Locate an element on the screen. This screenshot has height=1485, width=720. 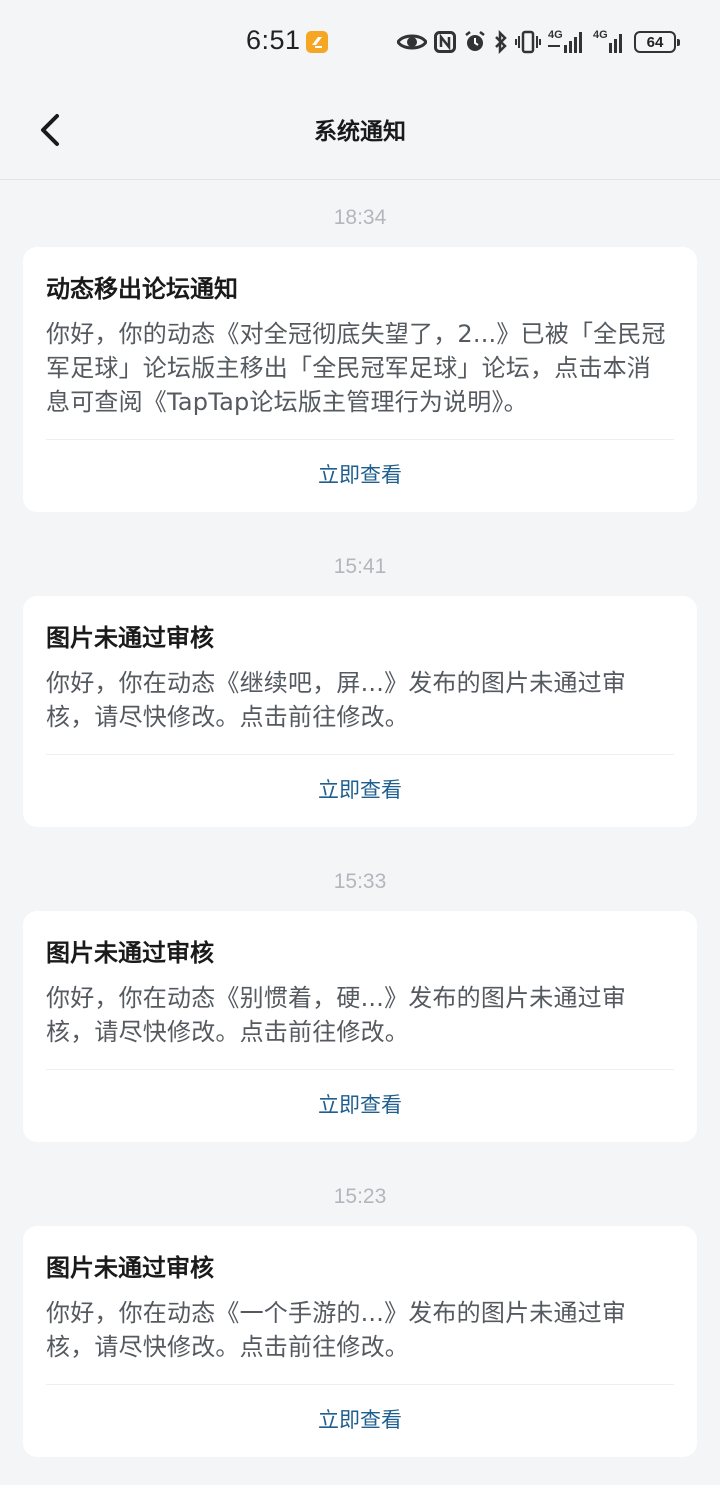
notification-title: 动态移出论坛通知 is located at coordinates (142, 289).